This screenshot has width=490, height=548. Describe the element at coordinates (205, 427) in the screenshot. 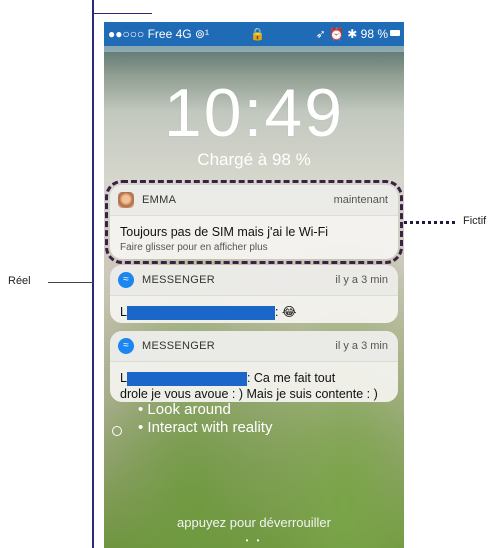

I see `wallpaper-bullet-2: • Interact with reality` at that location.